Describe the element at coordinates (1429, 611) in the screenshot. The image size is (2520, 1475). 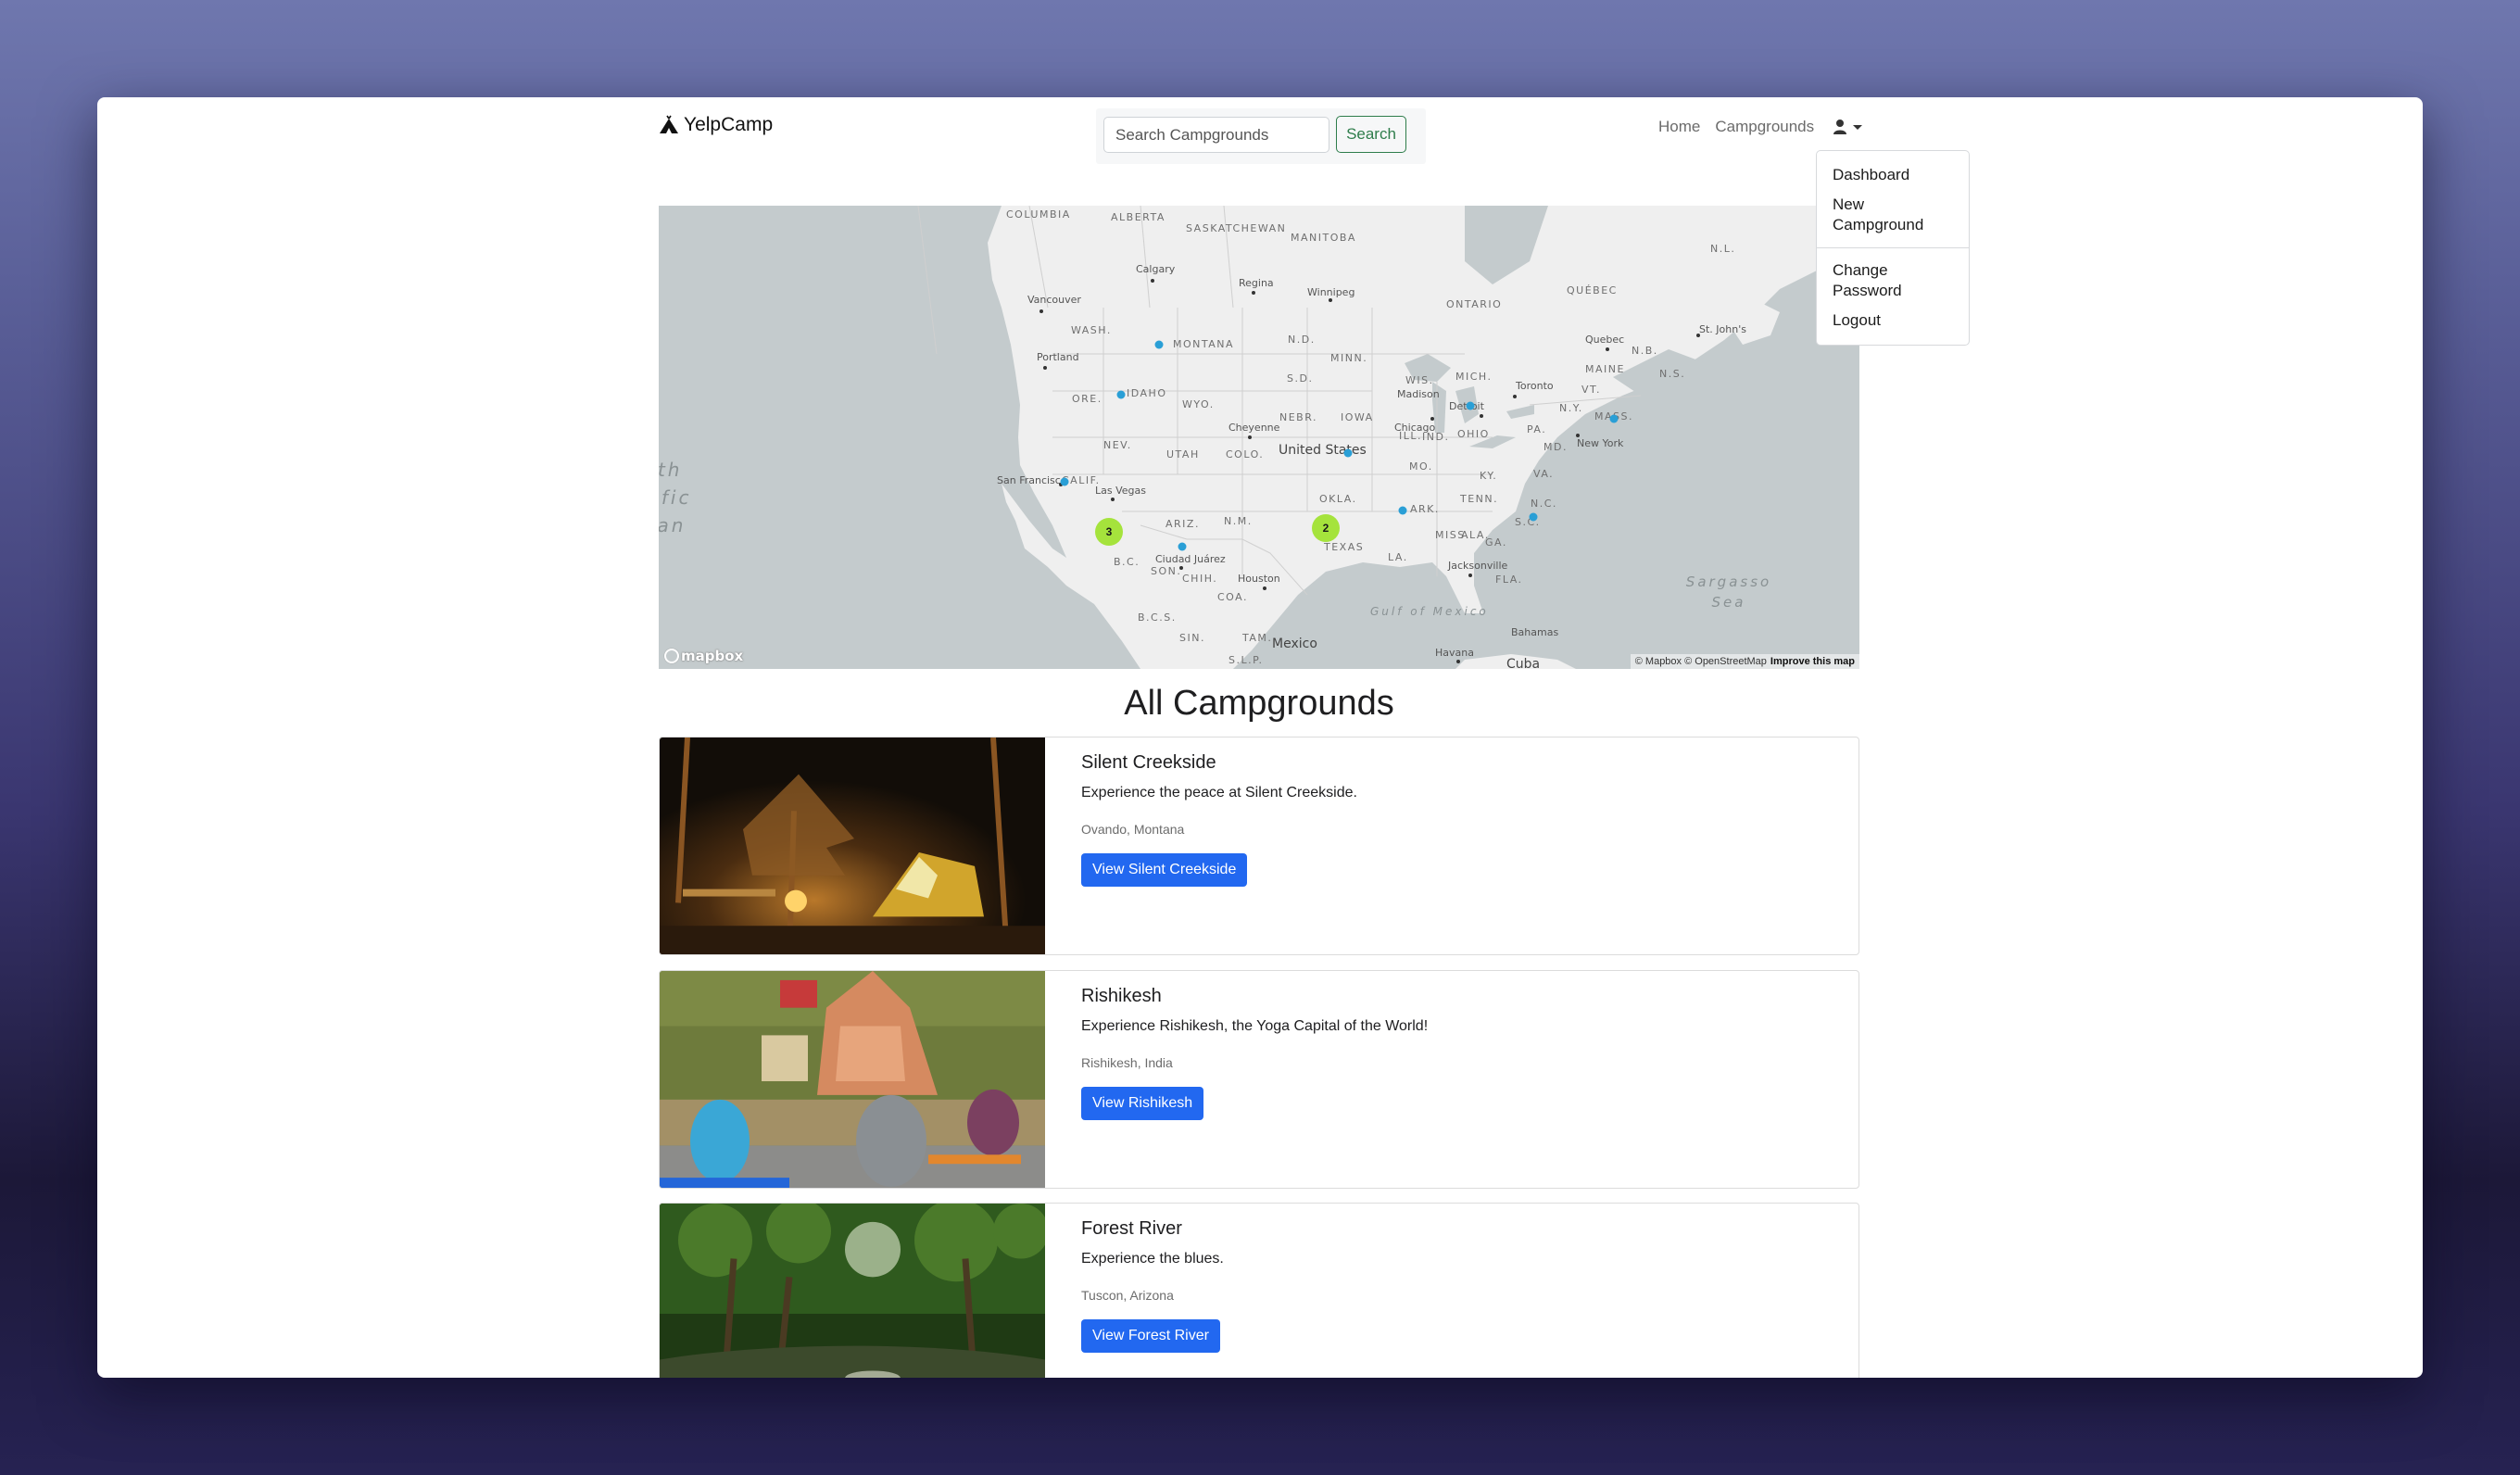
I see `map-water-label: Gulf of Mexico` at that location.